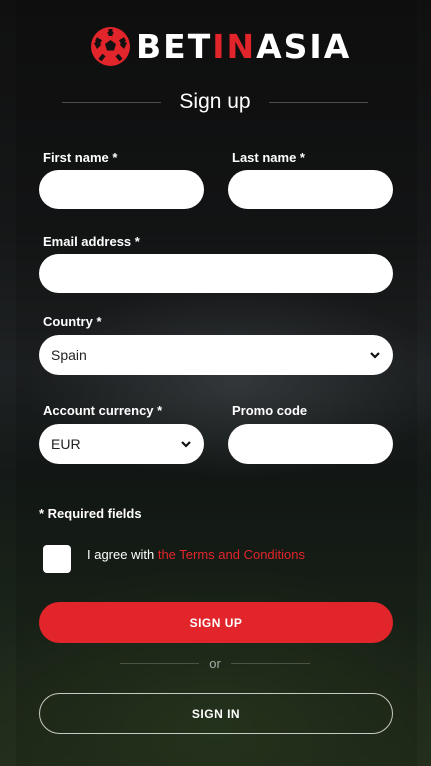  I want to click on or-divider: or, so click(215, 663).